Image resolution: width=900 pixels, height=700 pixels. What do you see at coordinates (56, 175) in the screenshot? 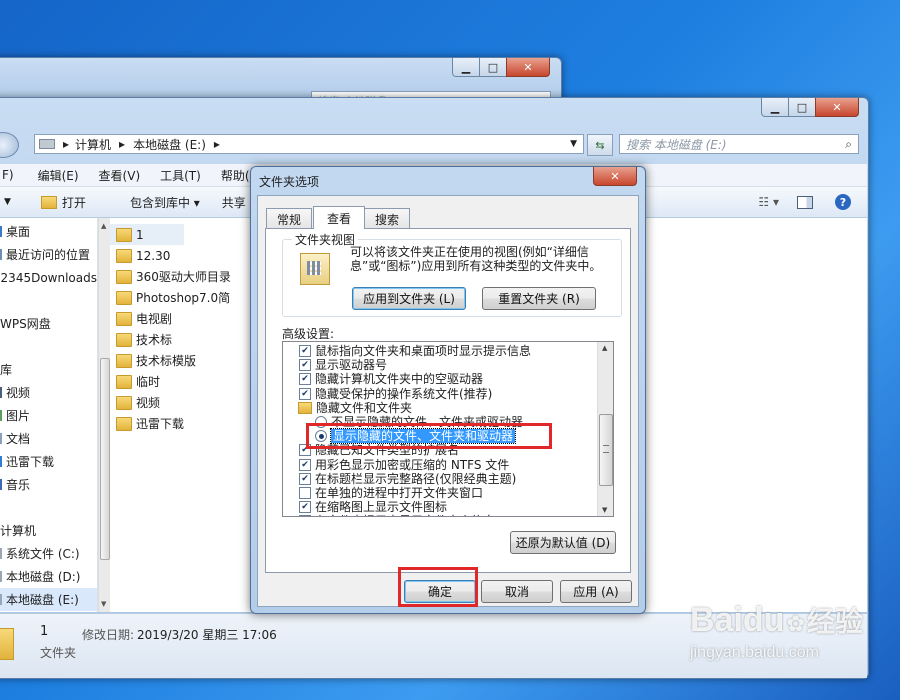
I see `menu-edit: 编辑(E)` at bounding box center [56, 175].